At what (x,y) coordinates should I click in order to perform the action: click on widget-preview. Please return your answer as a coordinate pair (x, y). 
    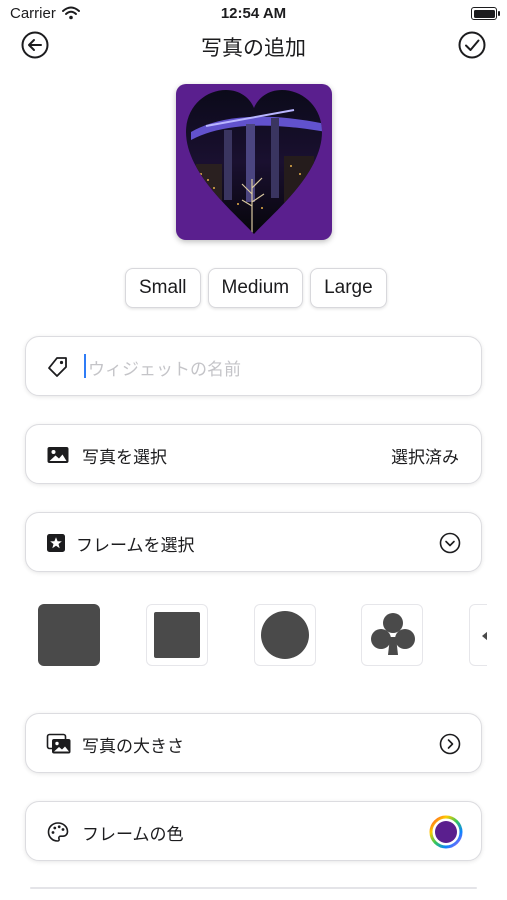
    Looking at the image, I should click on (254, 162).